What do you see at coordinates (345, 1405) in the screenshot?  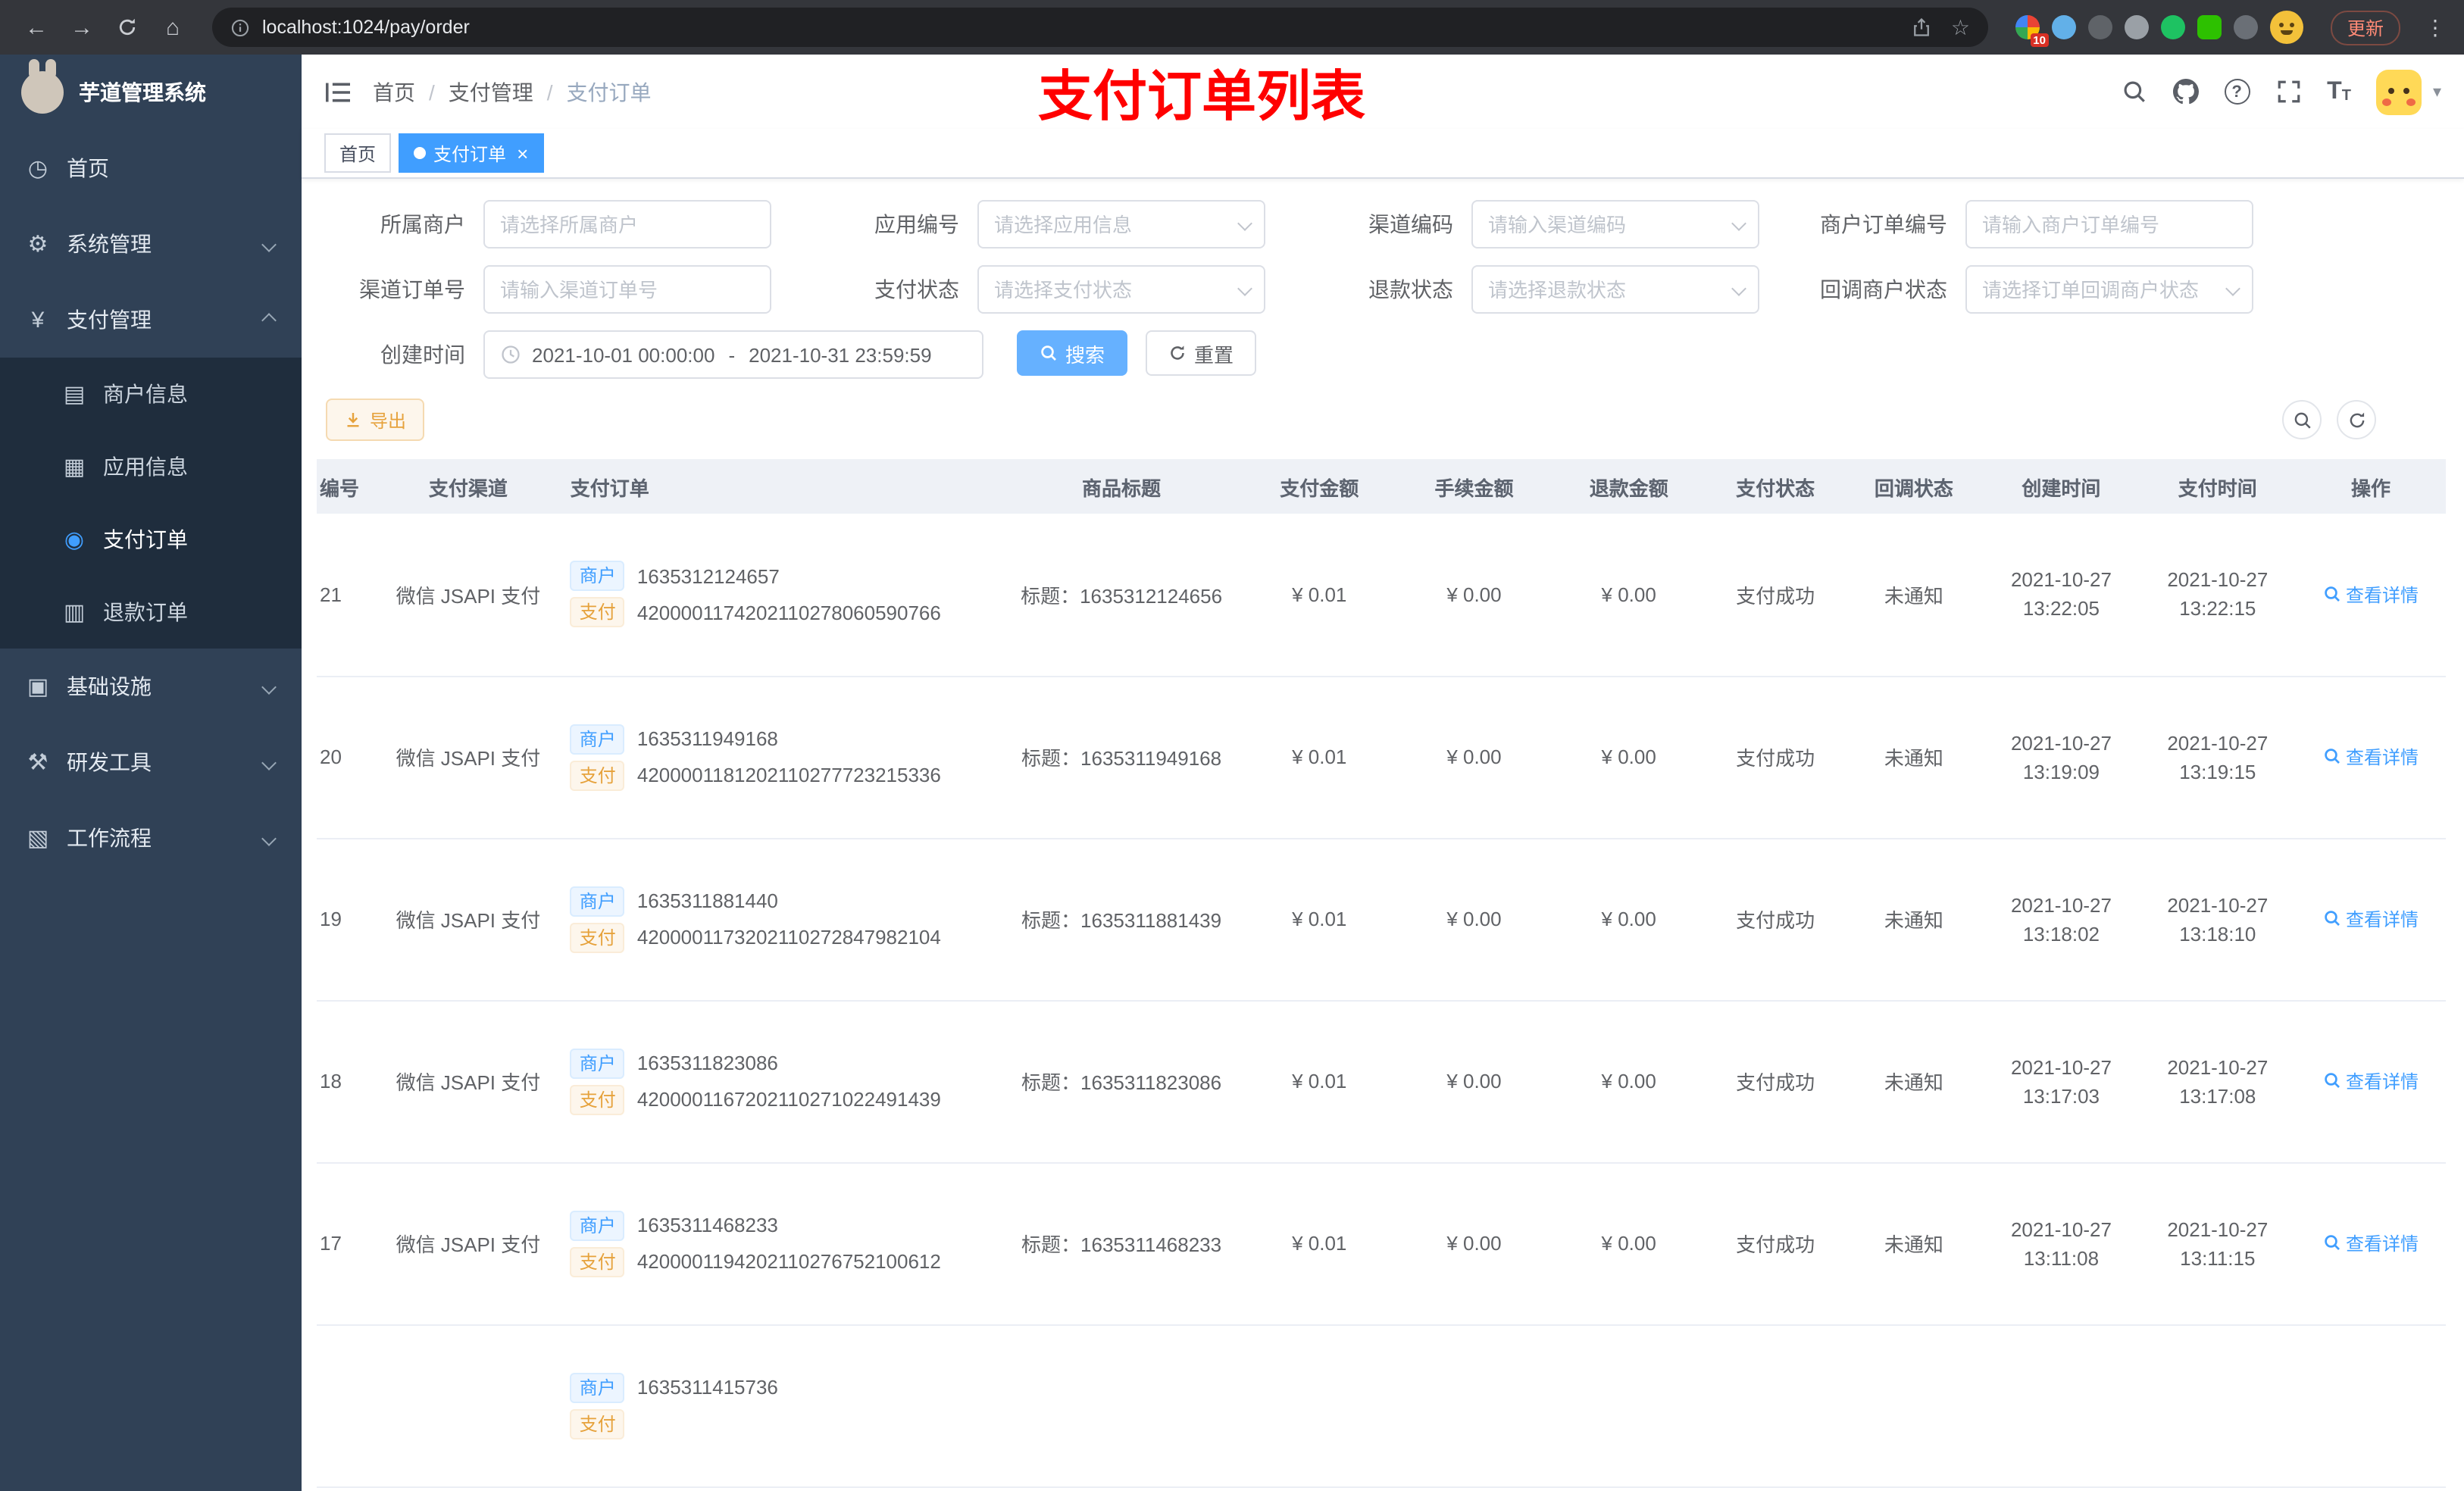 I see `cell-id` at bounding box center [345, 1405].